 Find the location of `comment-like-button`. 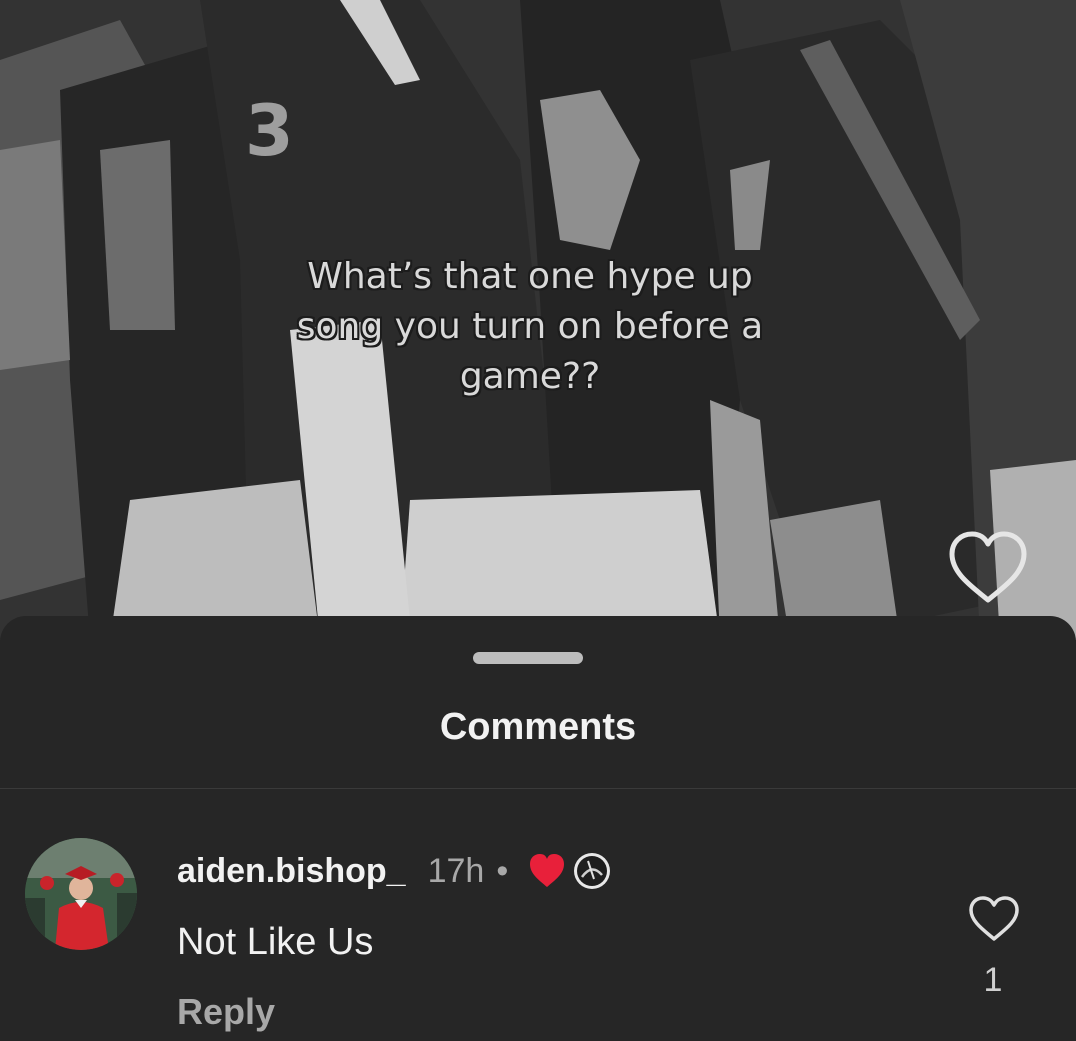

comment-like-button is located at coordinates (994, 919).